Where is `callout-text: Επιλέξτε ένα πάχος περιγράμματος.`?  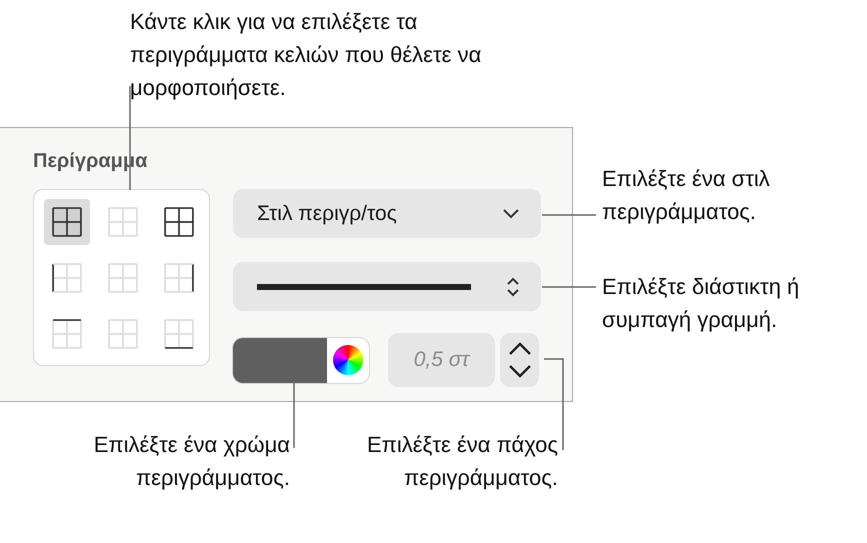 callout-text: Επιλέξτε ένα πάχος περιγράμματος. is located at coordinates (462, 461).